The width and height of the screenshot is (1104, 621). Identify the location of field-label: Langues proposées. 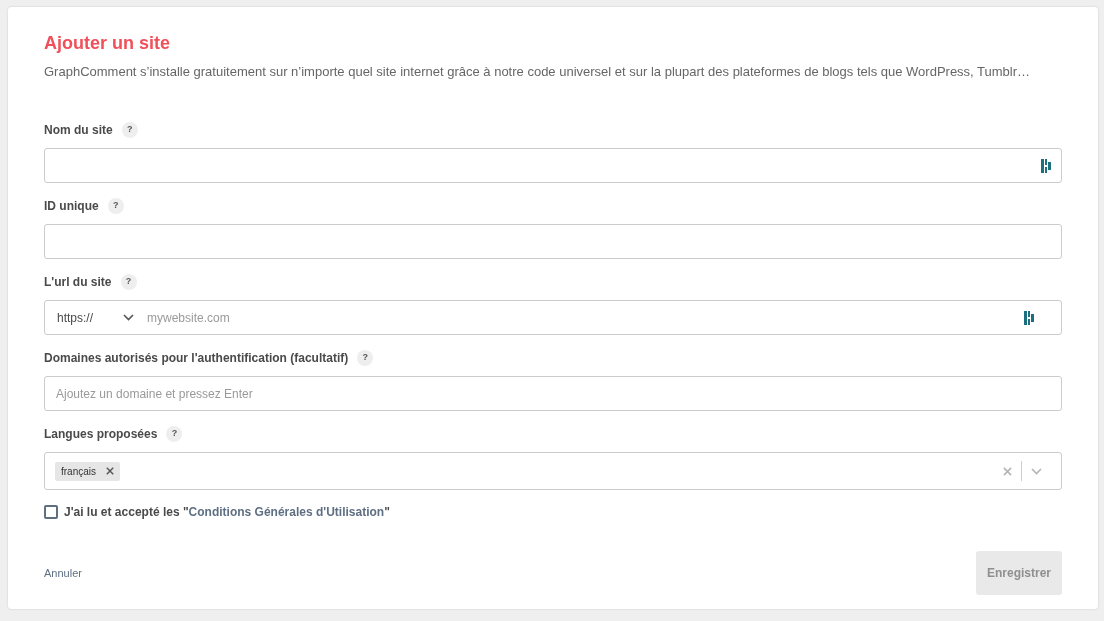
(101, 434).